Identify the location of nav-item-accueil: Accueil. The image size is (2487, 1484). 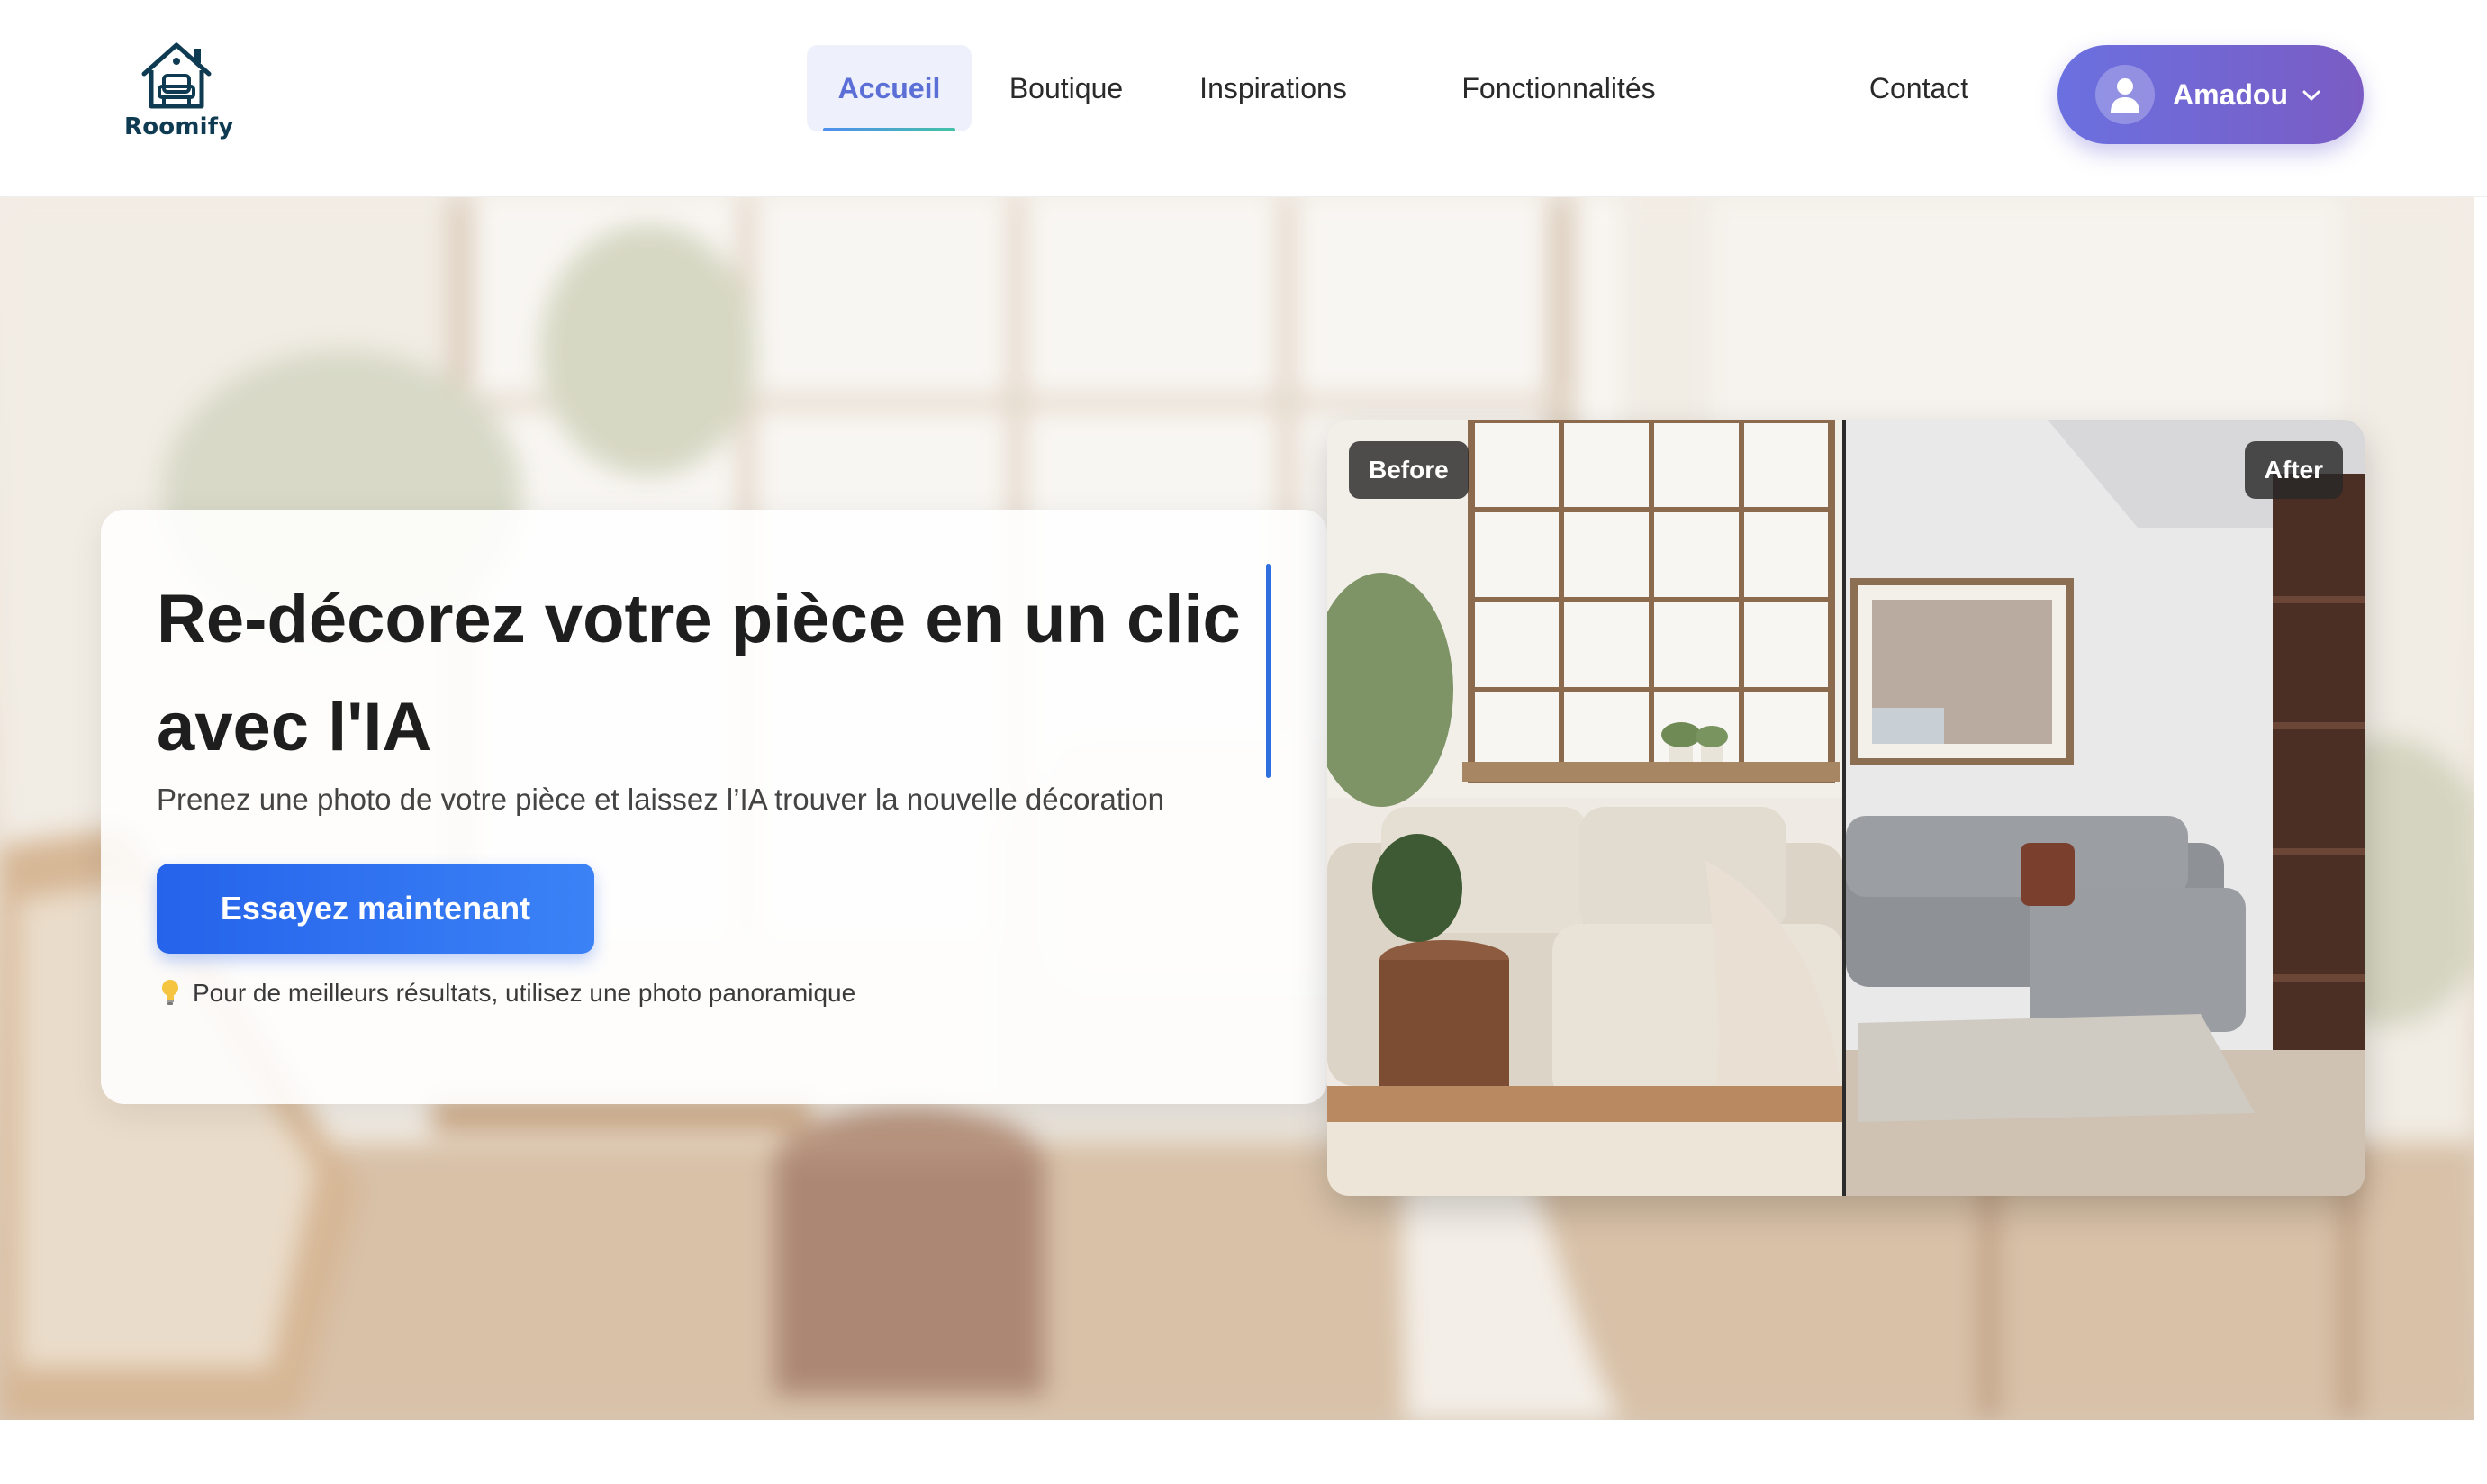
(889, 88).